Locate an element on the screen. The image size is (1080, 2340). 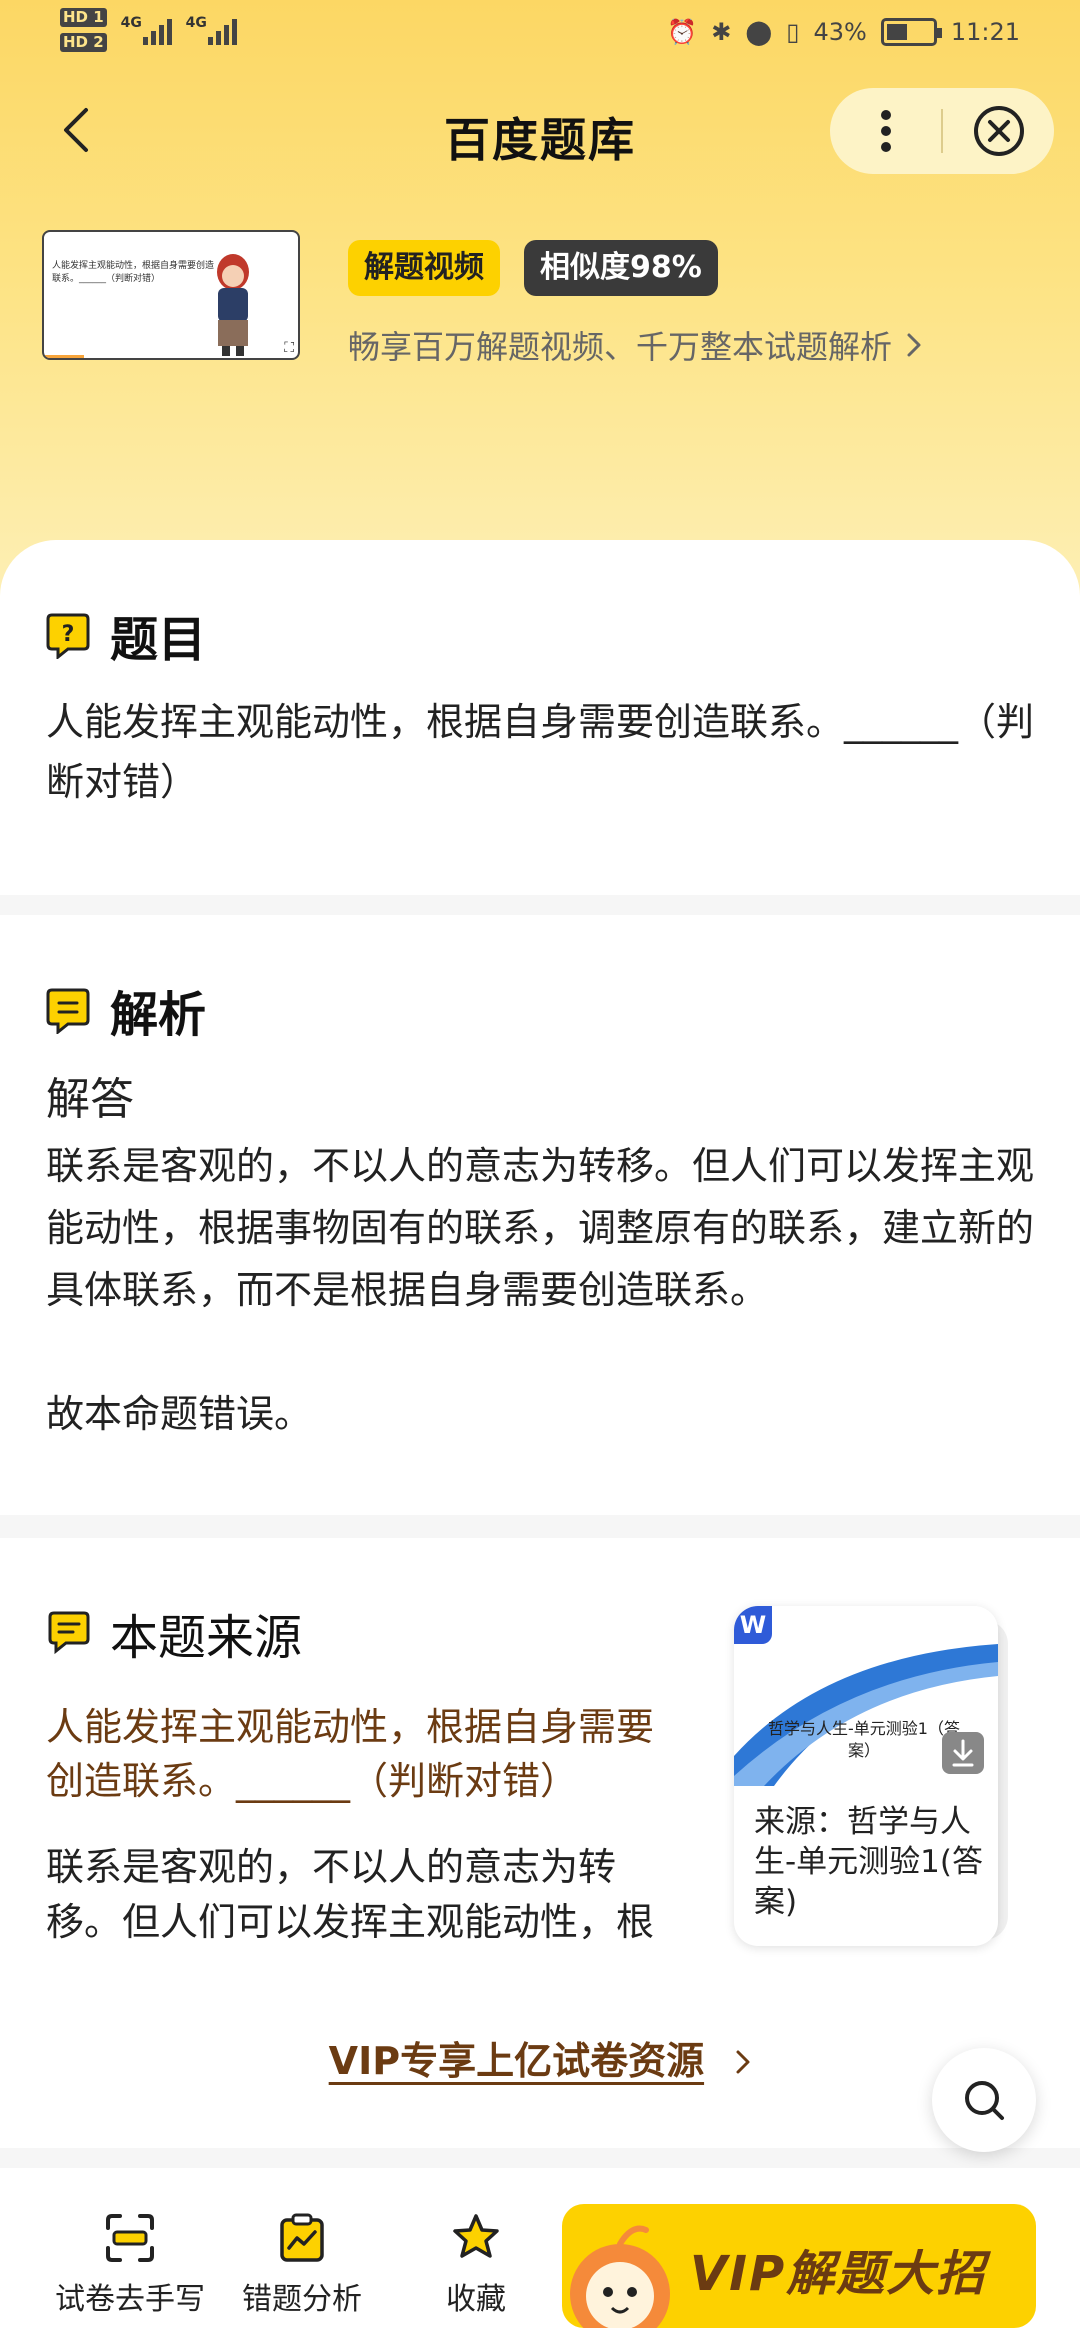
network-type-label: 4G is located at coordinates (131, 23).